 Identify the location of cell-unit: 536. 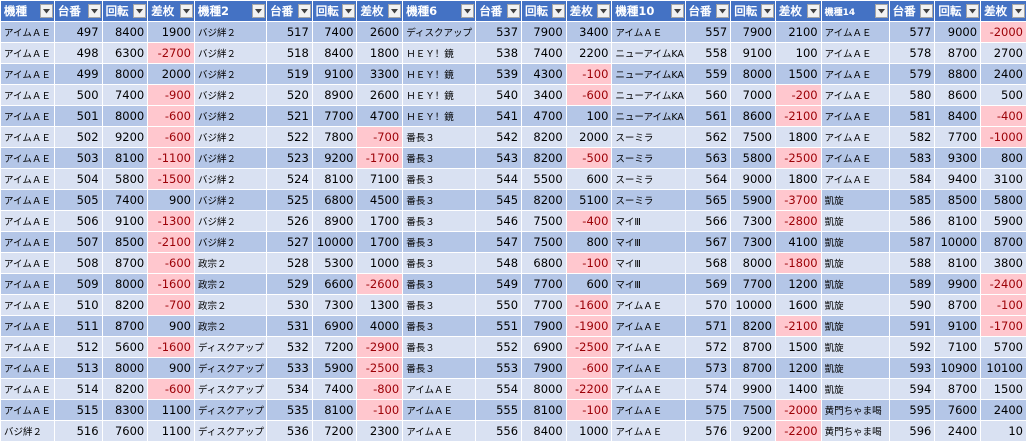
(289, 431).